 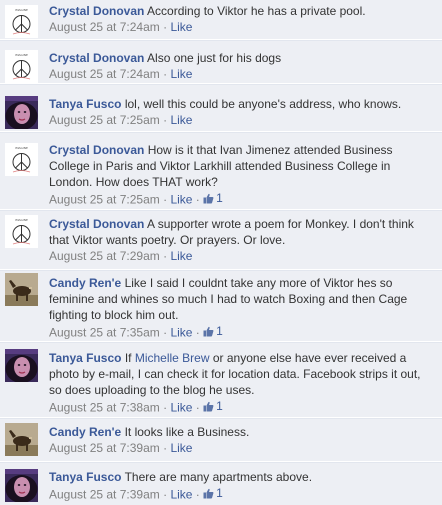 What do you see at coordinates (242, 199) in the screenshot?
I see `comment-meta: August 25 at 7:25am · Like · 1` at bounding box center [242, 199].